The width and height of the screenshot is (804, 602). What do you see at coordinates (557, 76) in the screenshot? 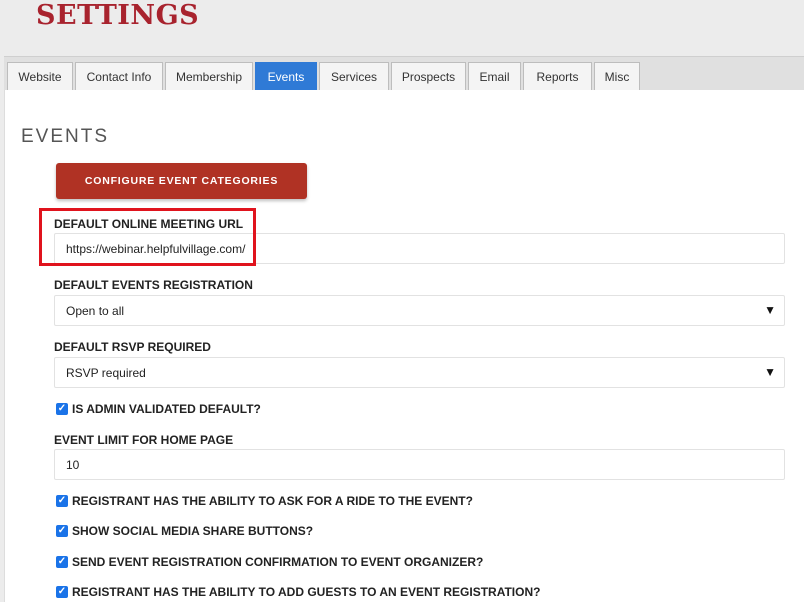
I see `tab-reports: Reports` at bounding box center [557, 76].